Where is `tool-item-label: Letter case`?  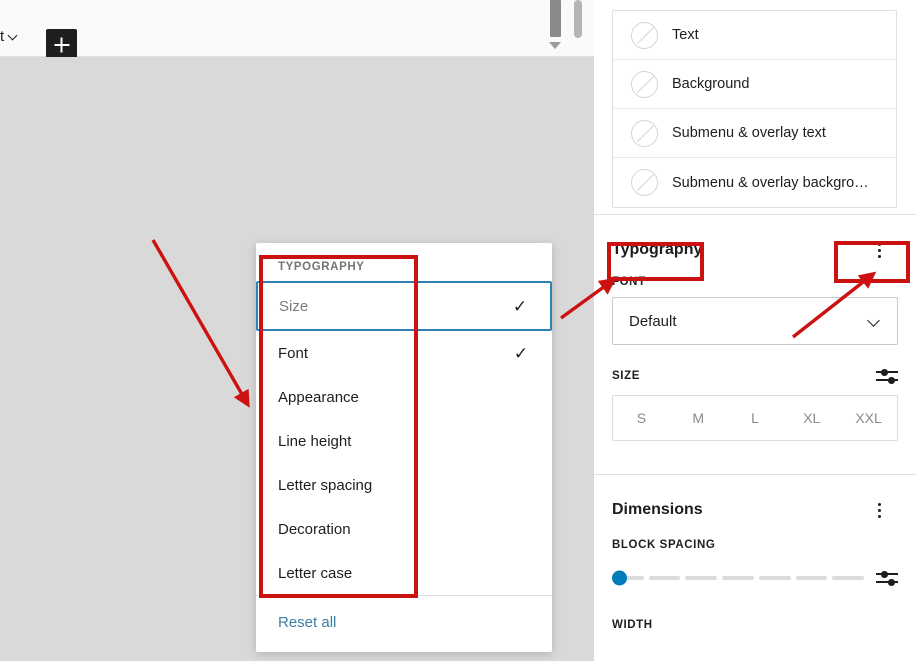
tool-item-label: Letter case is located at coordinates (315, 573).